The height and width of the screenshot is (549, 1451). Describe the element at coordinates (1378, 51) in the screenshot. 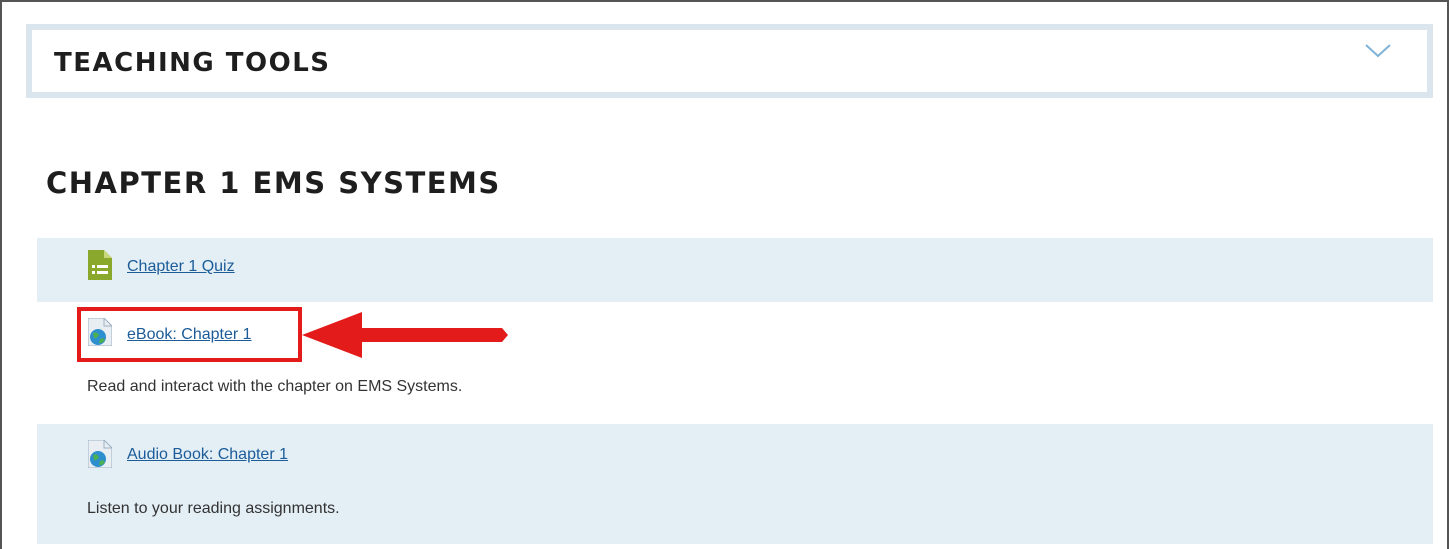

I see `chevron-down-icon` at that location.